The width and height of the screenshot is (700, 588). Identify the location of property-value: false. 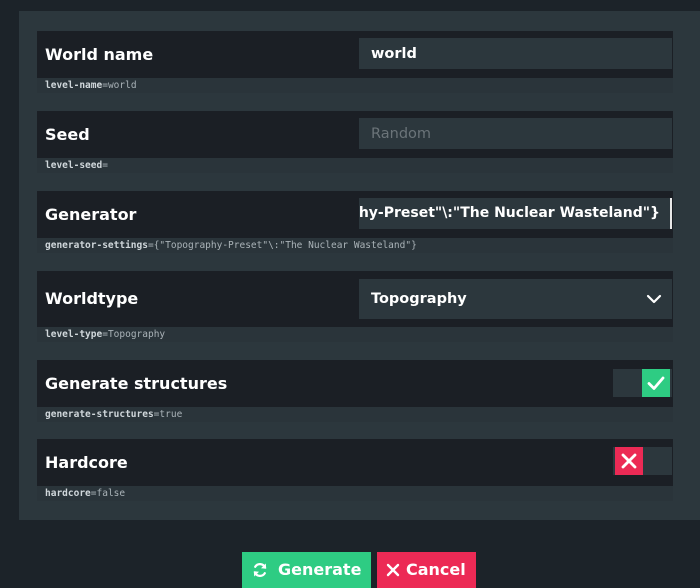
(111, 493).